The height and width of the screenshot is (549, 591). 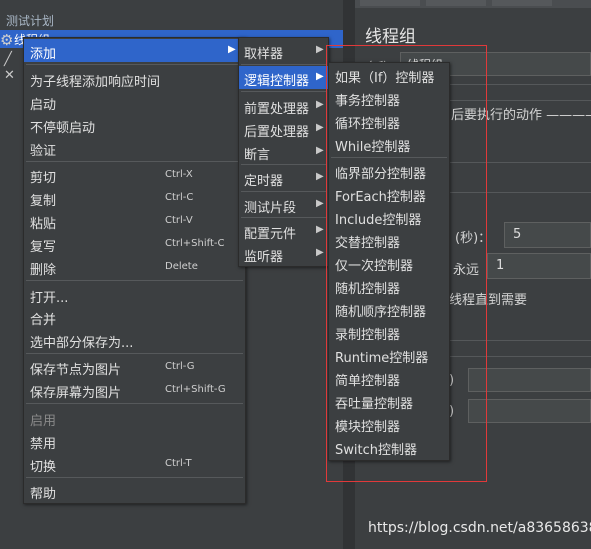 What do you see at coordinates (134, 266) in the screenshot?
I see `menu-item-delete: 删除 Delete` at bounding box center [134, 266].